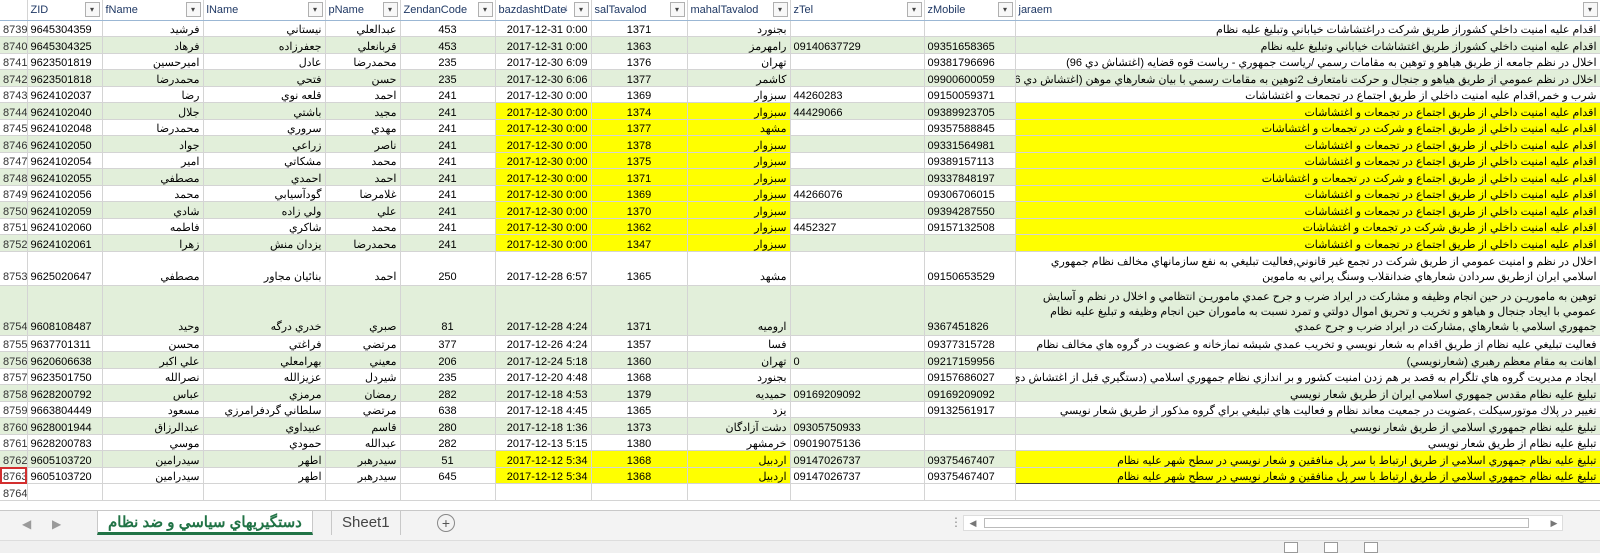  Describe the element at coordinates (14, 243) in the screenshot. I see `row-number: 8752` at that location.